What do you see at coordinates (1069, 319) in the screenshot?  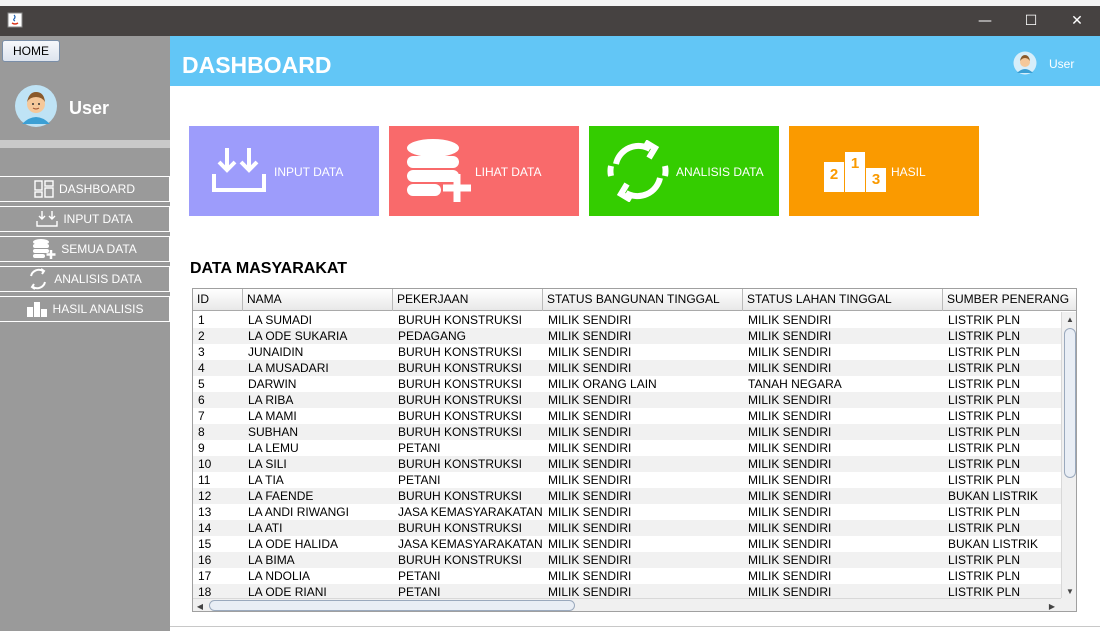 I see `scroll-up-arrow: ▲` at bounding box center [1069, 319].